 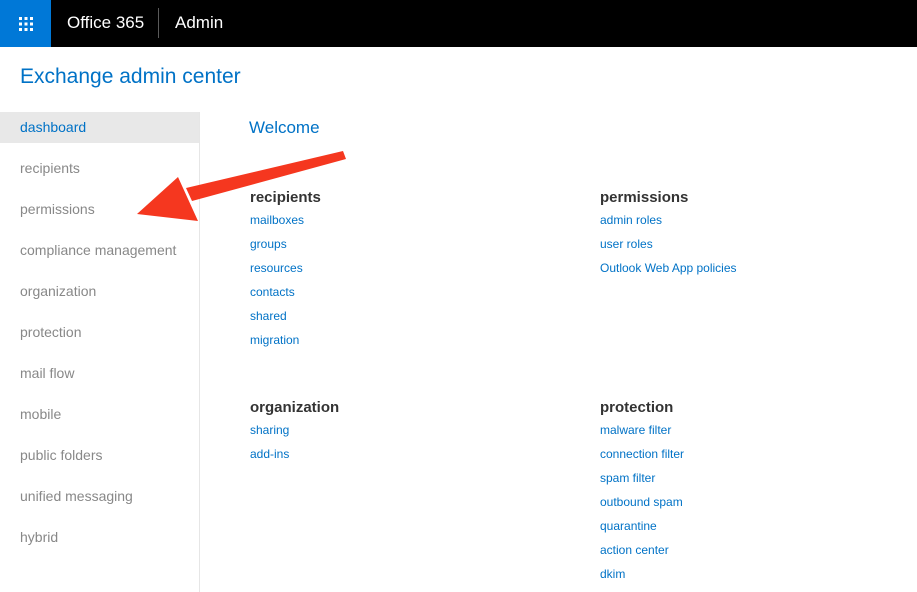 I want to click on sidebar-item-mail-flow: mail flow, so click(x=99, y=373).